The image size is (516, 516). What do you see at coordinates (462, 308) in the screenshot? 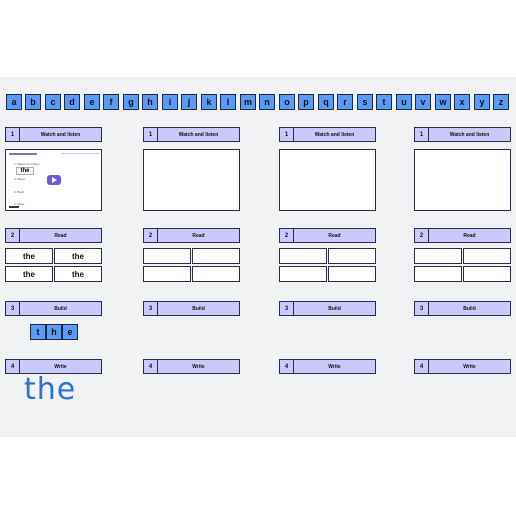
I see `build-header-4: 3 Build` at bounding box center [462, 308].